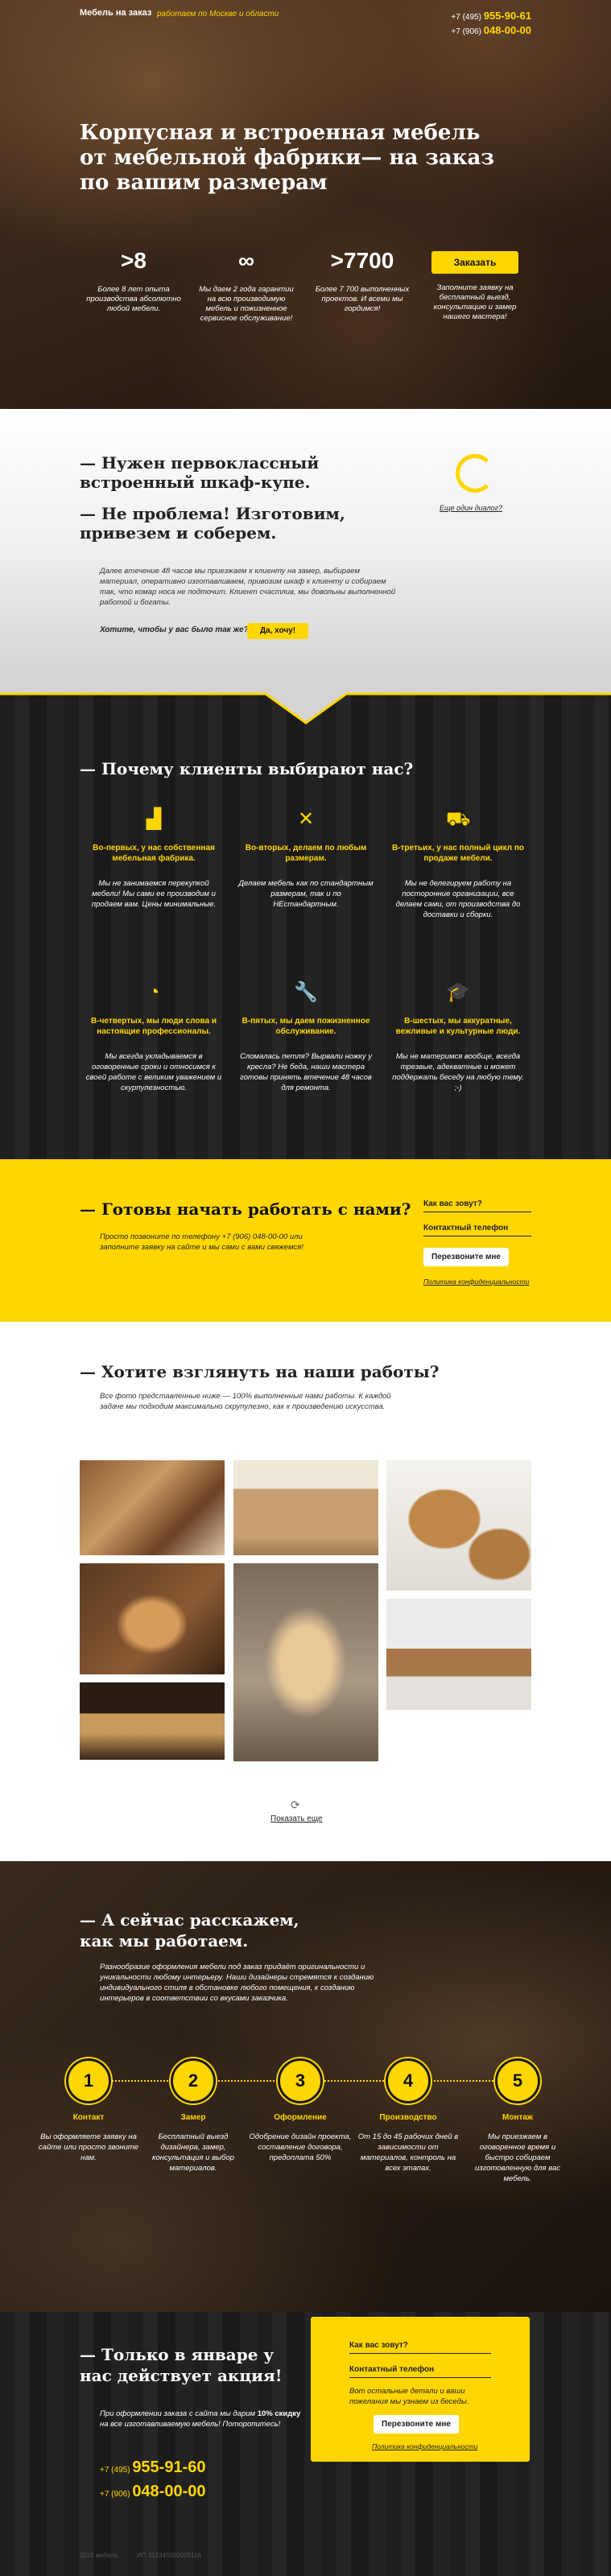  I want to click on stat-number: ∞, so click(246, 260).